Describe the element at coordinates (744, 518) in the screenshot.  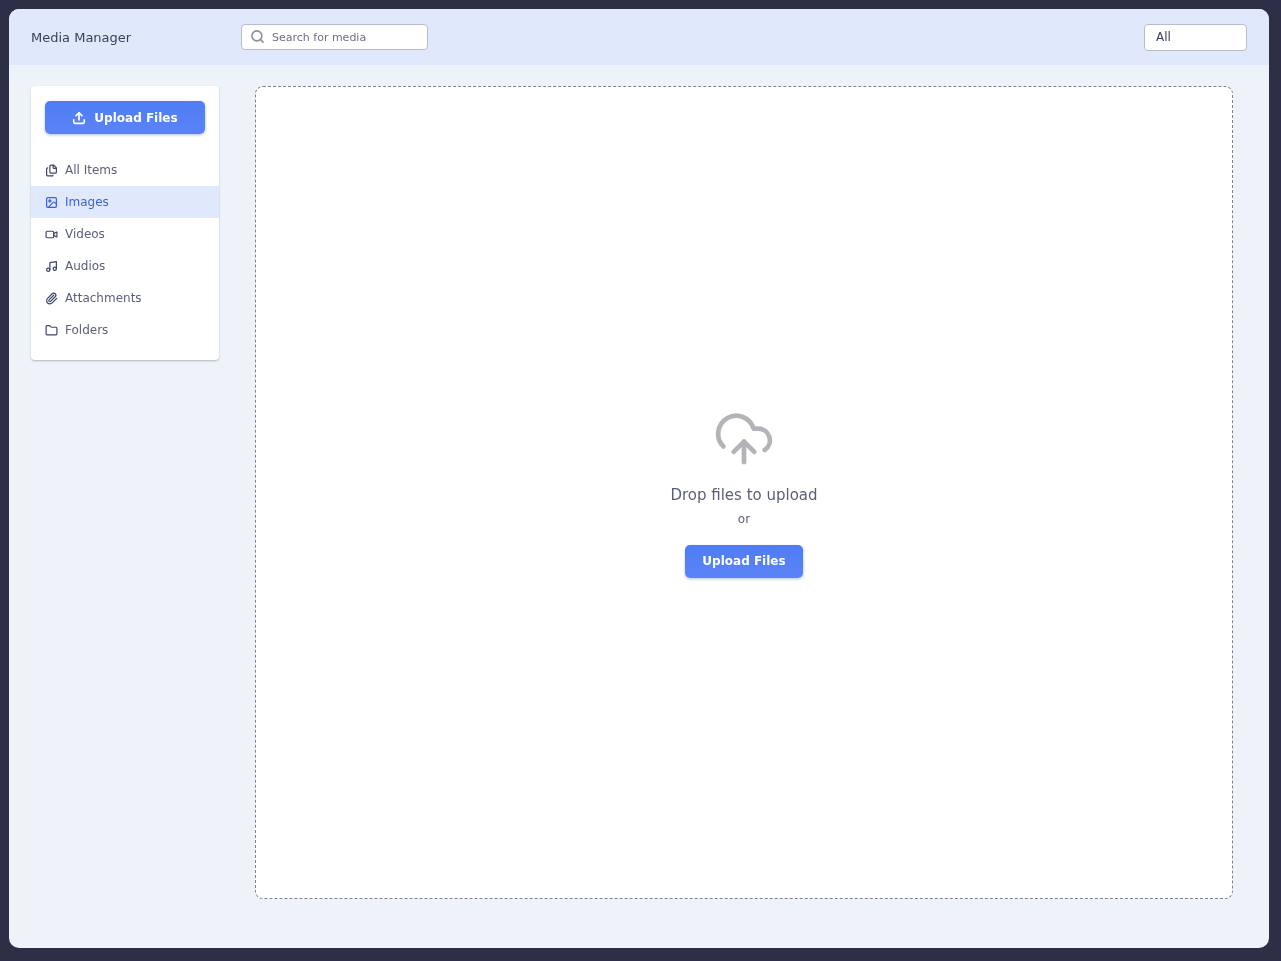
I see `separator-text: or` at that location.